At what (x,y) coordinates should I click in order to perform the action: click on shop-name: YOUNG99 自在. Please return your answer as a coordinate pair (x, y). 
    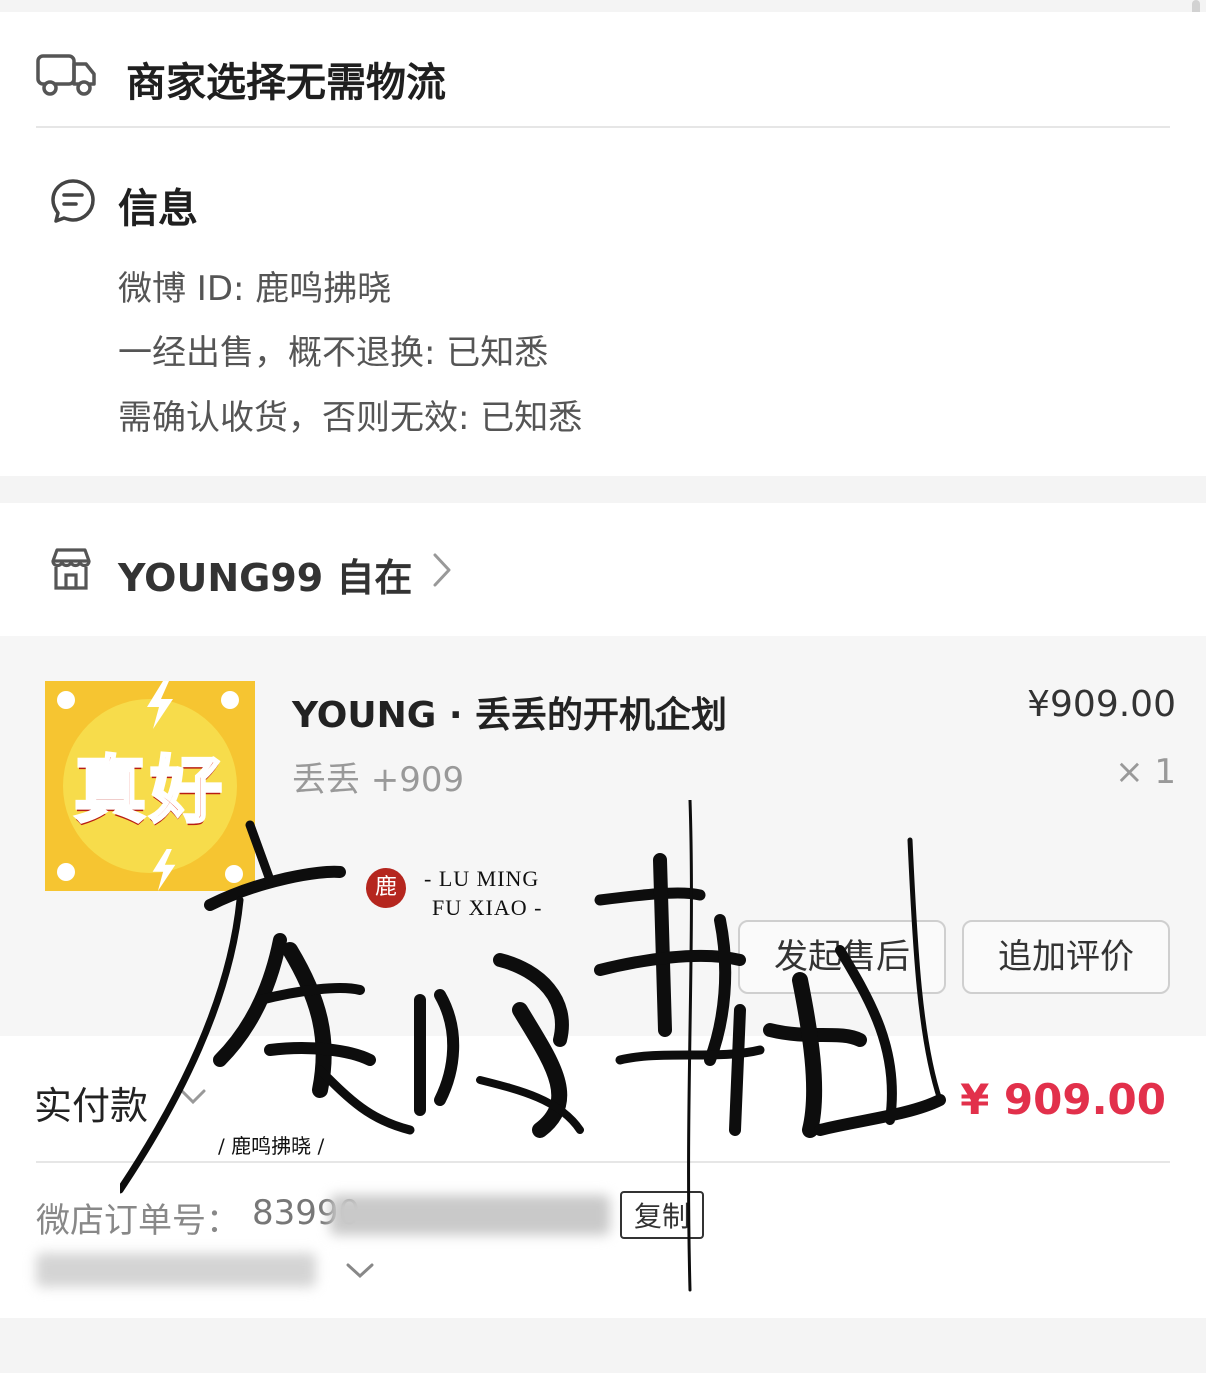
    Looking at the image, I should click on (265, 574).